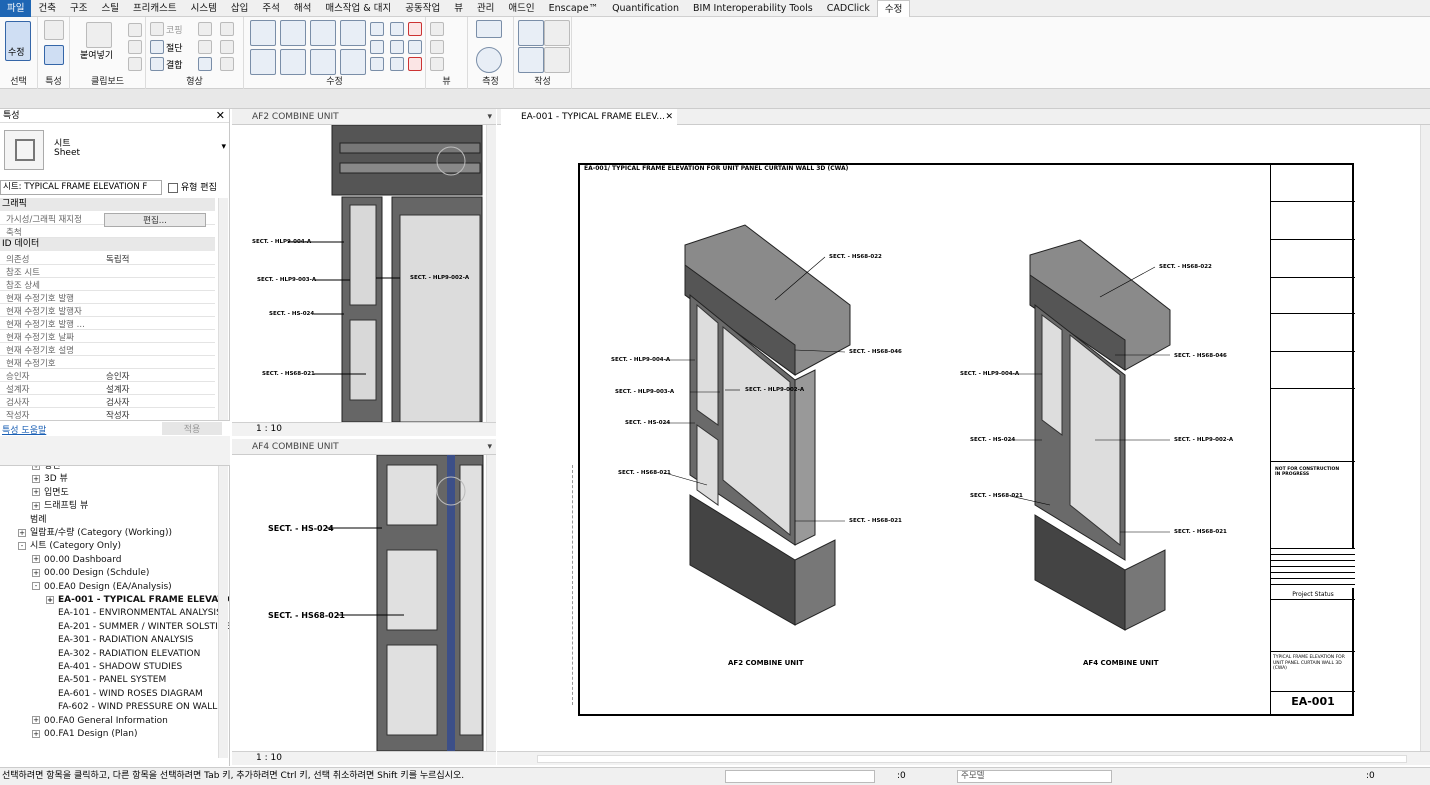 The height and width of the screenshot is (785, 1430). I want to click on ribbon-tab: 건축, so click(46, 8).